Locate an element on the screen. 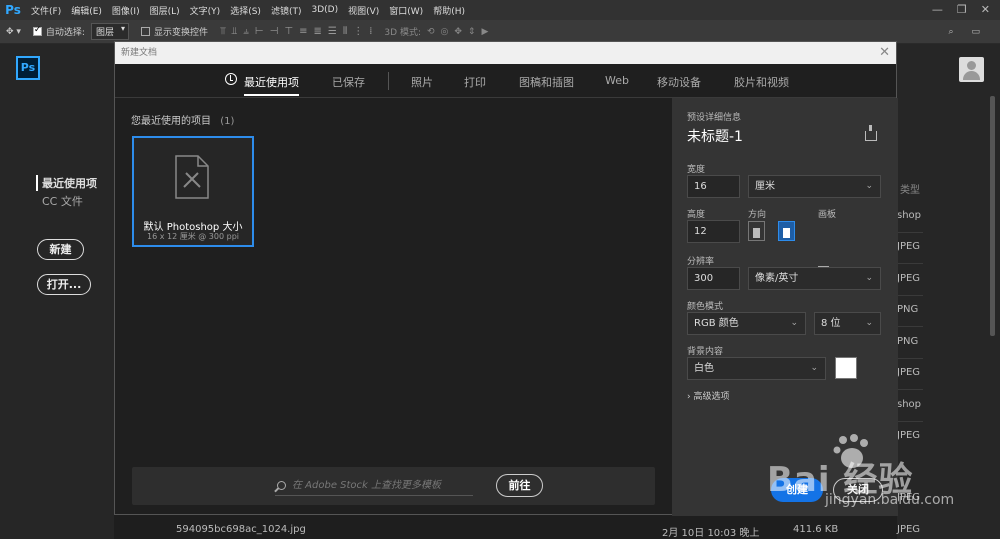 This screenshot has height=539, width=1000. orientation-label: 方向 is located at coordinates (757, 215).